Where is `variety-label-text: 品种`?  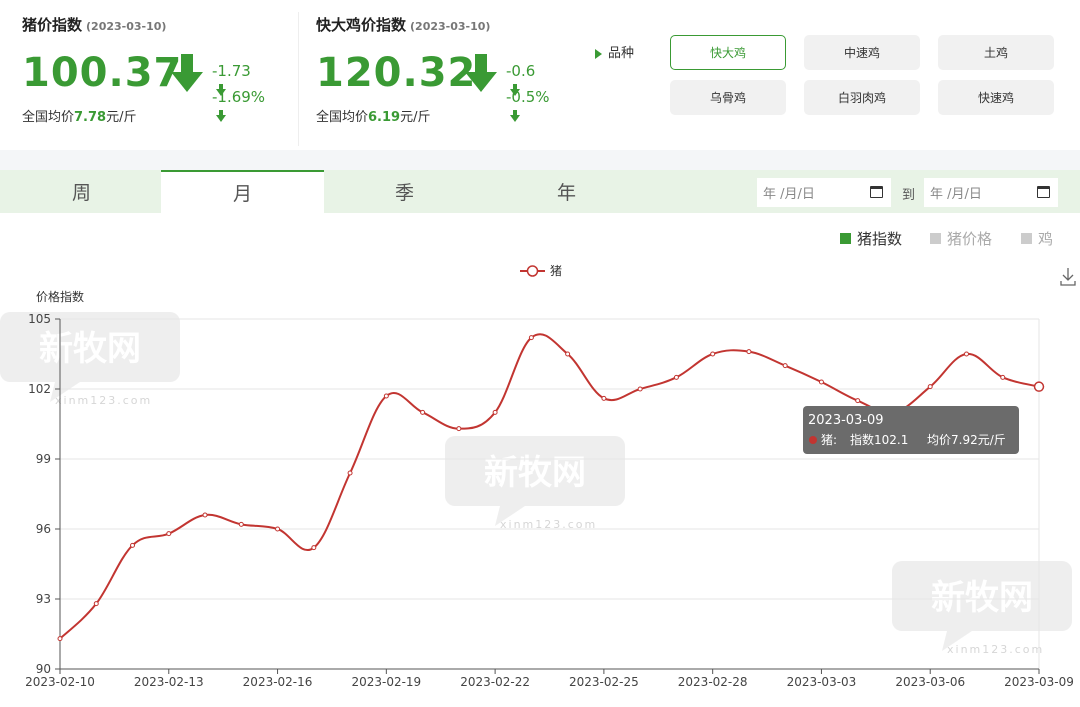
variety-label-text: 品种 is located at coordinates (621, 53).